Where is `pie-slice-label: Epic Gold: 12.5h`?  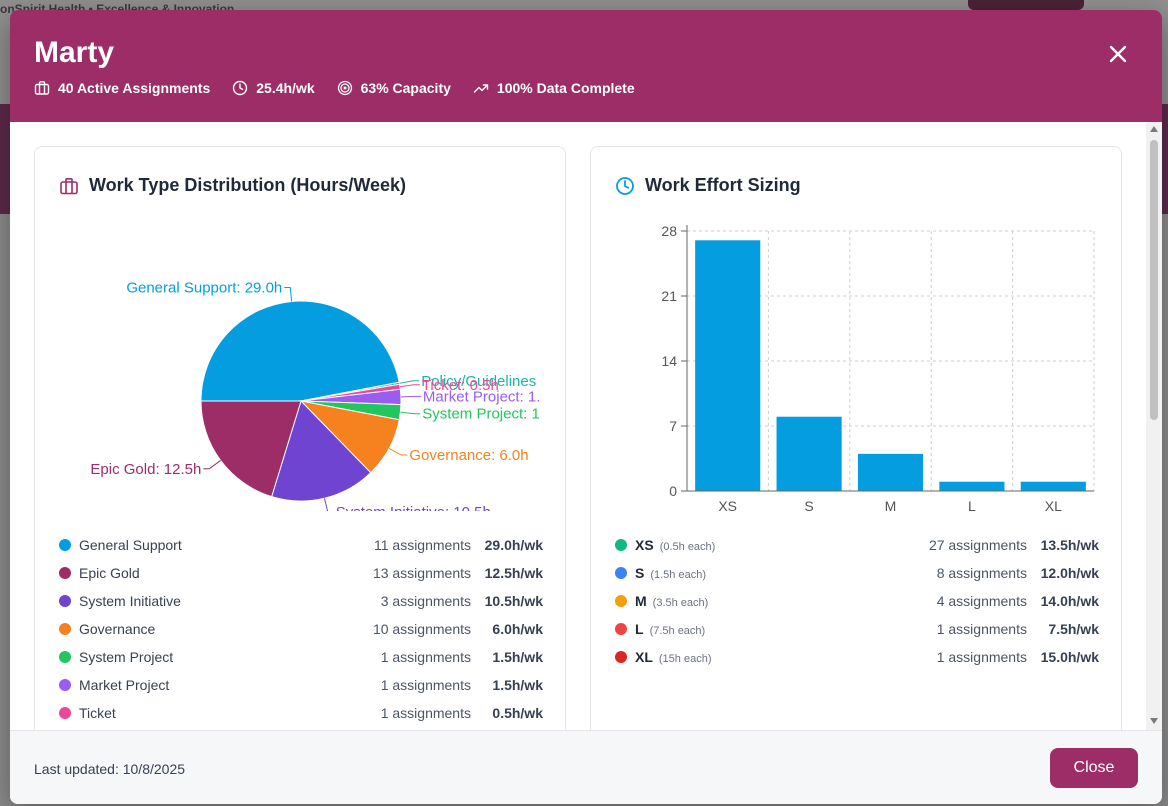
pie-slice-label: Epic Gold: 12.5h is located at coordinates (145, 469).